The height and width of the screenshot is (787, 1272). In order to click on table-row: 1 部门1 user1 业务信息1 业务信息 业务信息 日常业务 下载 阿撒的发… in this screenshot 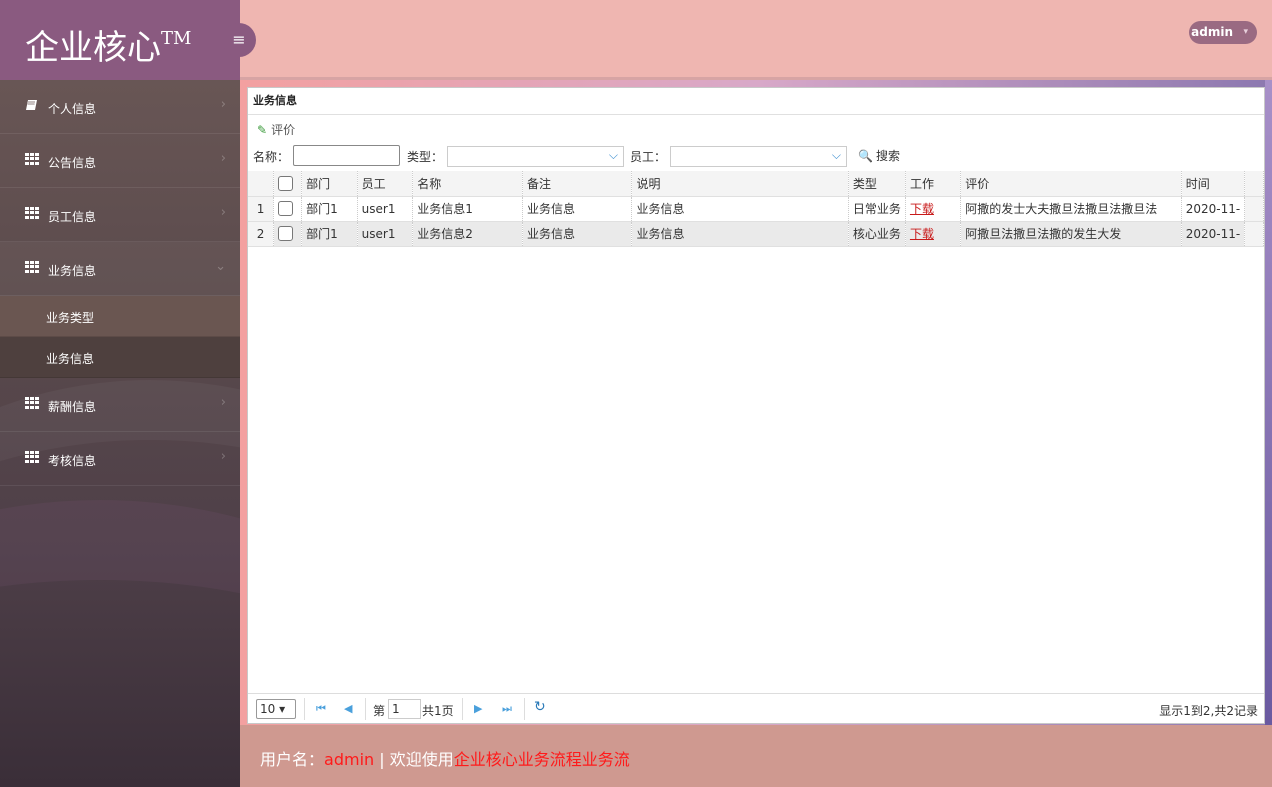, I will do `click(756, 209)`.